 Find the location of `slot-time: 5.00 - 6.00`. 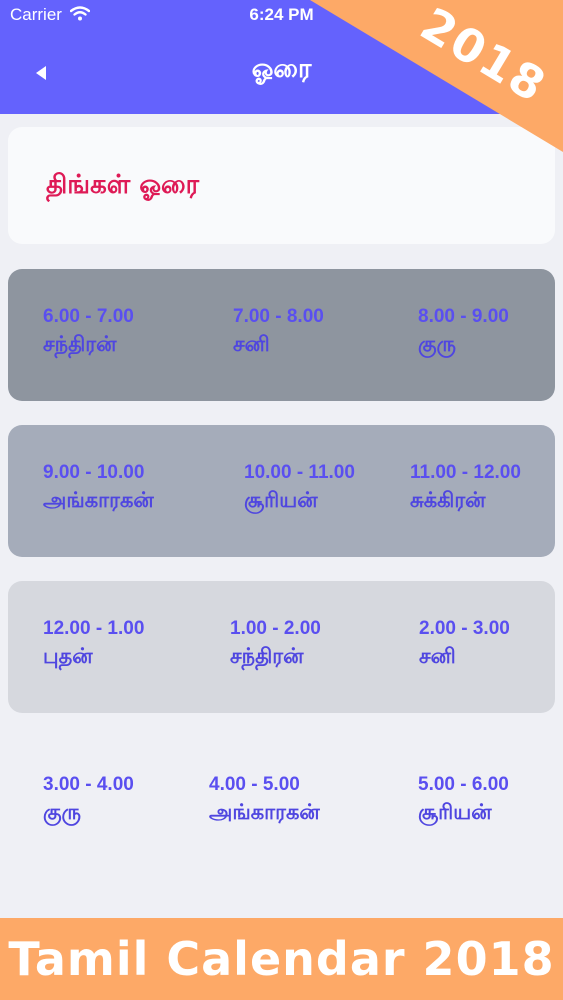

slot-time: 5.00 - 6.00 is located at coordinates (463, 784).